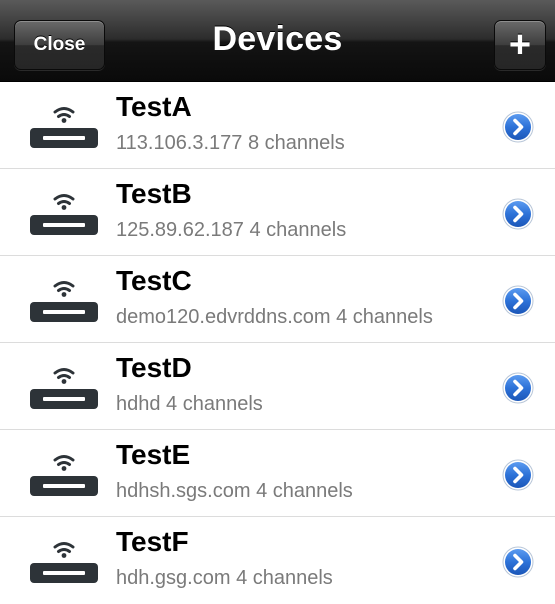 This screenshot has width=555, height=604. I want to click on device-row: TestC demo120.edvrddns.com 4 channels, so click(277, 299).